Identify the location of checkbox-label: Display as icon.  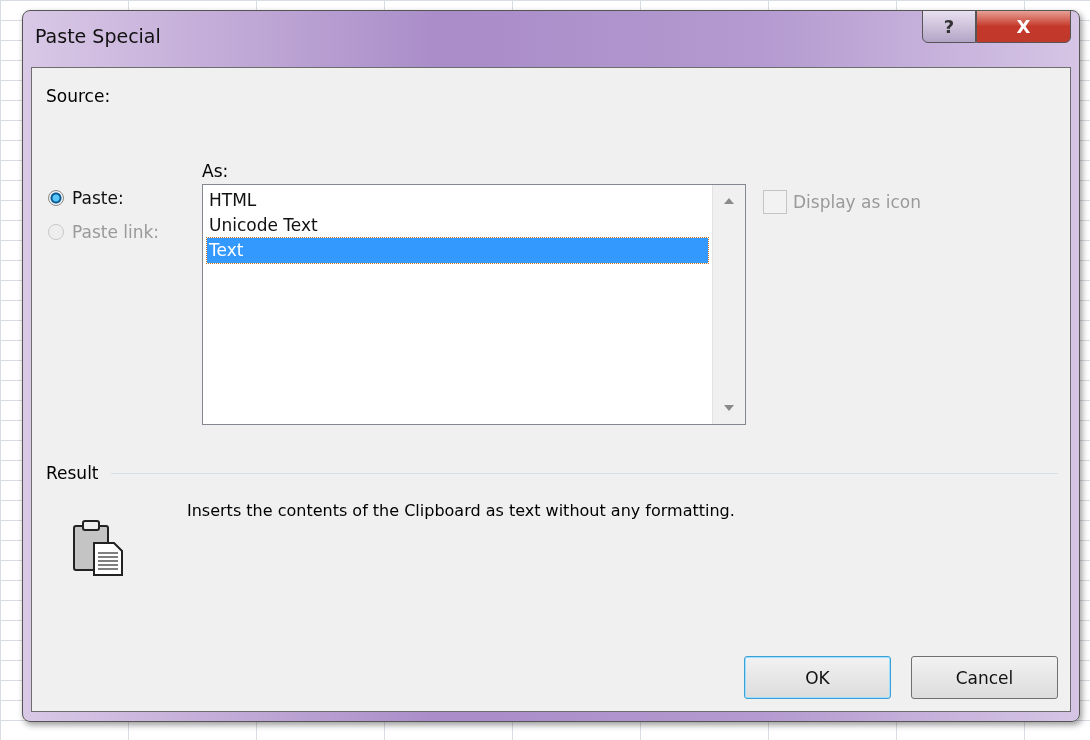
(857, 202).